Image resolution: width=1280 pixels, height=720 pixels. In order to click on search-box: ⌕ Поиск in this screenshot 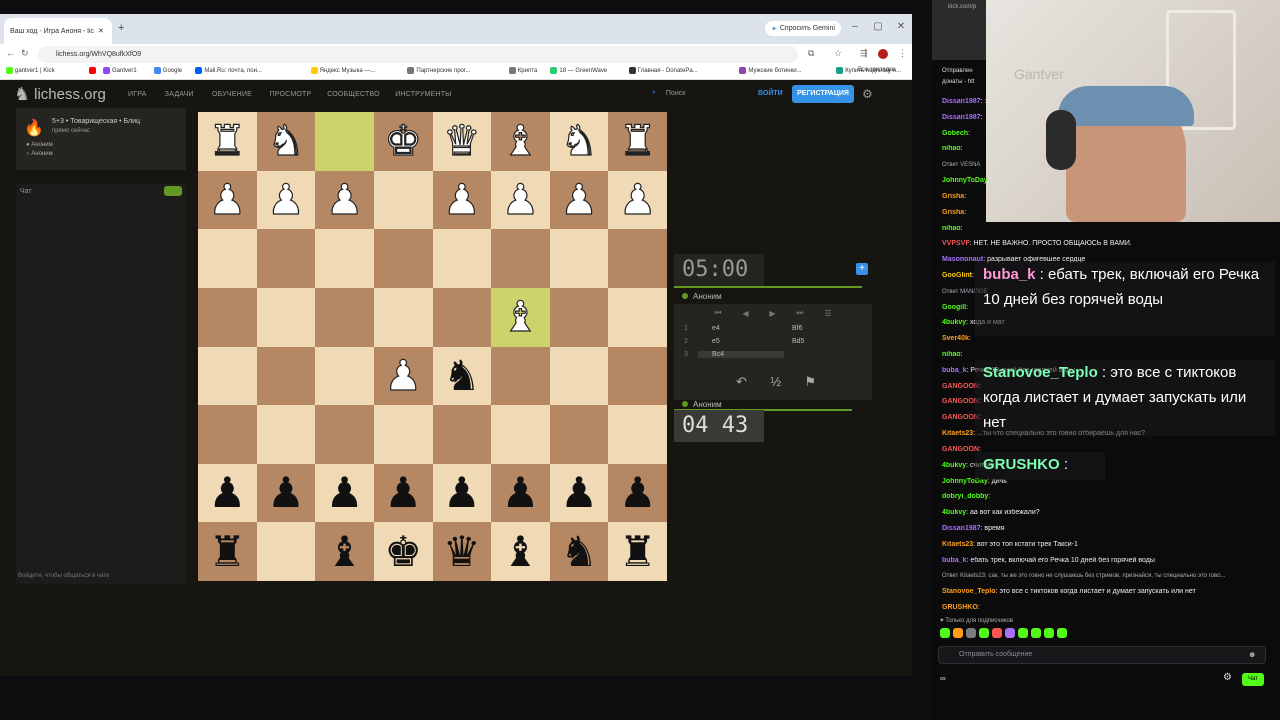, I will do `click(668, 93)`.